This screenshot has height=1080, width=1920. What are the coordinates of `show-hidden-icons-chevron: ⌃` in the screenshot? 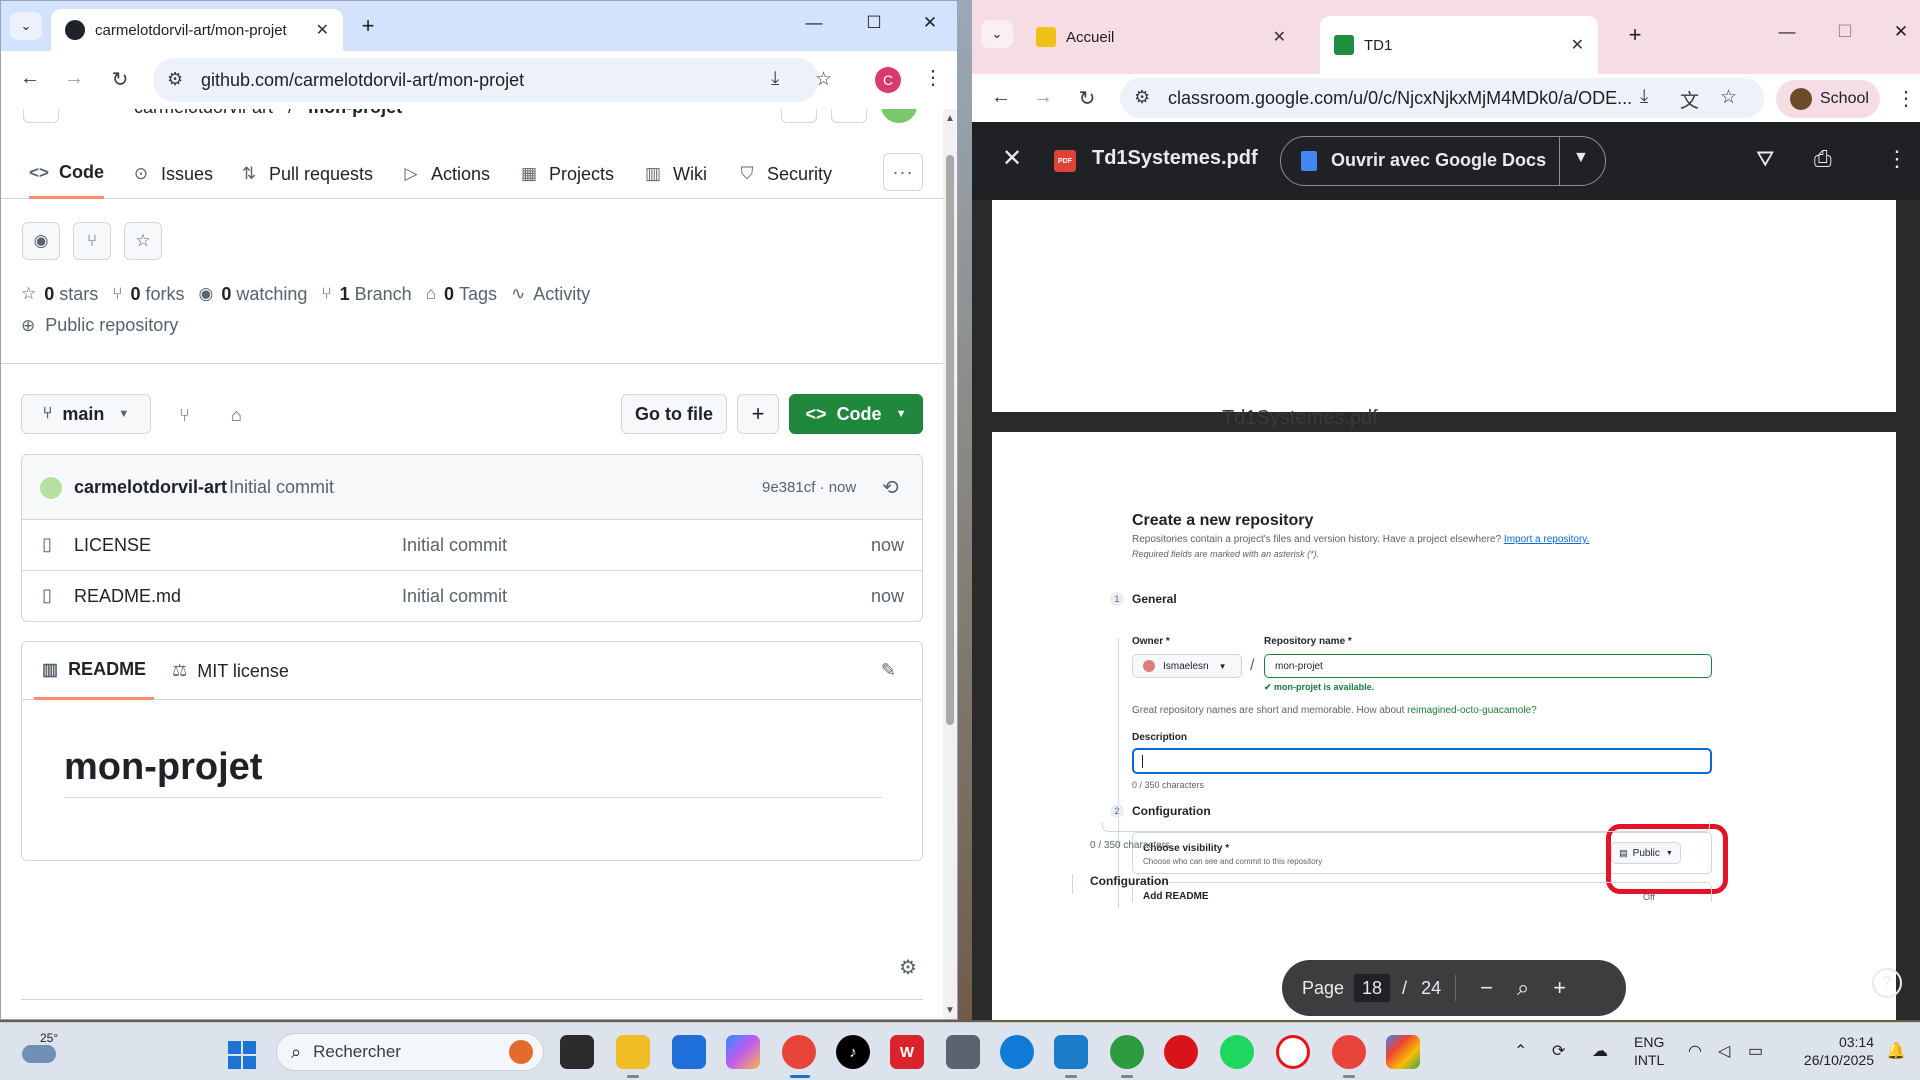 It's located at (1520, 1051).